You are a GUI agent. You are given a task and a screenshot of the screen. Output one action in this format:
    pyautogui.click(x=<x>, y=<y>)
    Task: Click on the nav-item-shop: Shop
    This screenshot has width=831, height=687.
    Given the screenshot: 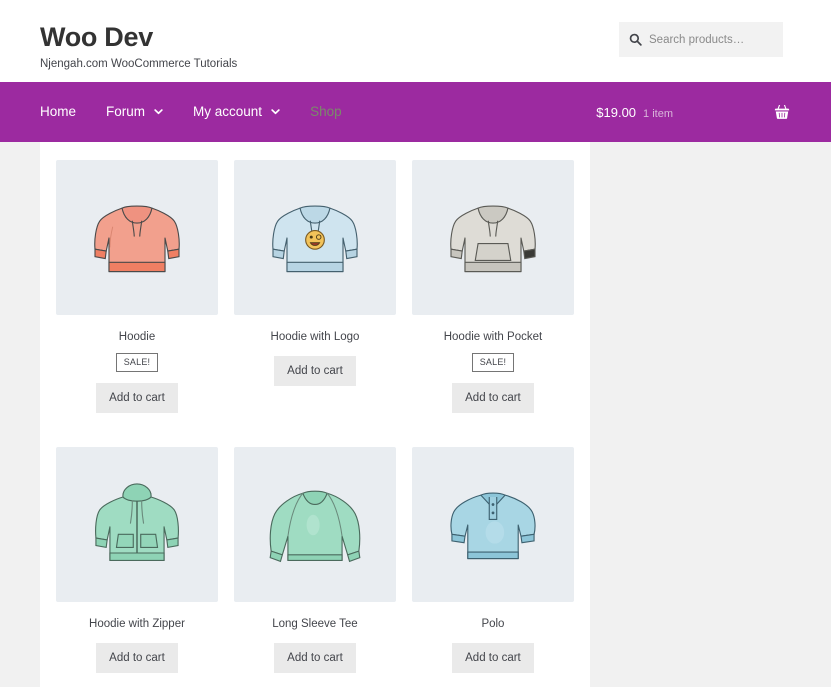 What is the action you would take?
    pyautogui.click(x=326, y=112)
    